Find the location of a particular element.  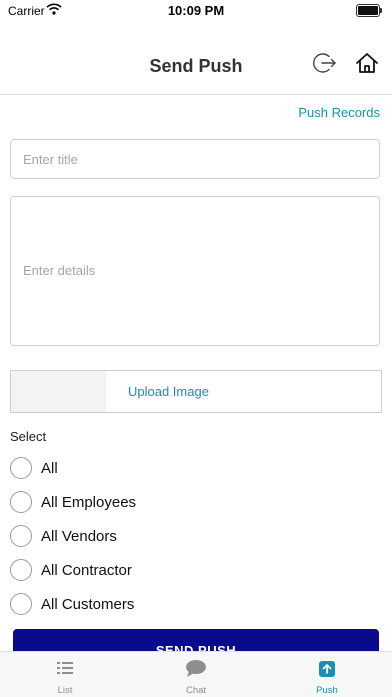

upload-image-button: Upload Image is located at coordinates (243, 391).